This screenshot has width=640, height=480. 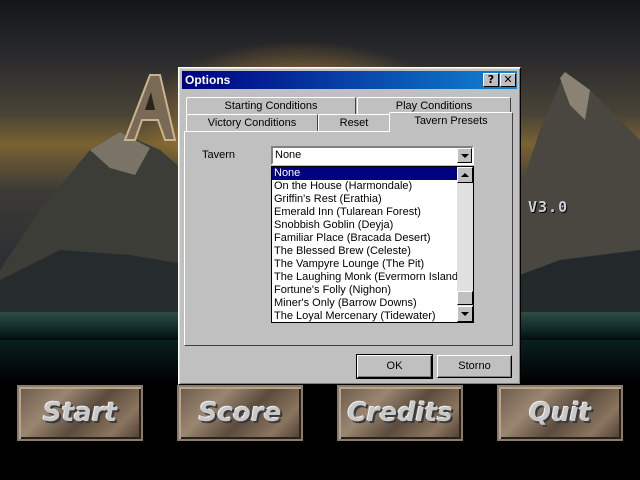 I want to click on version-label: V3.0, so click(x=548, y=207).